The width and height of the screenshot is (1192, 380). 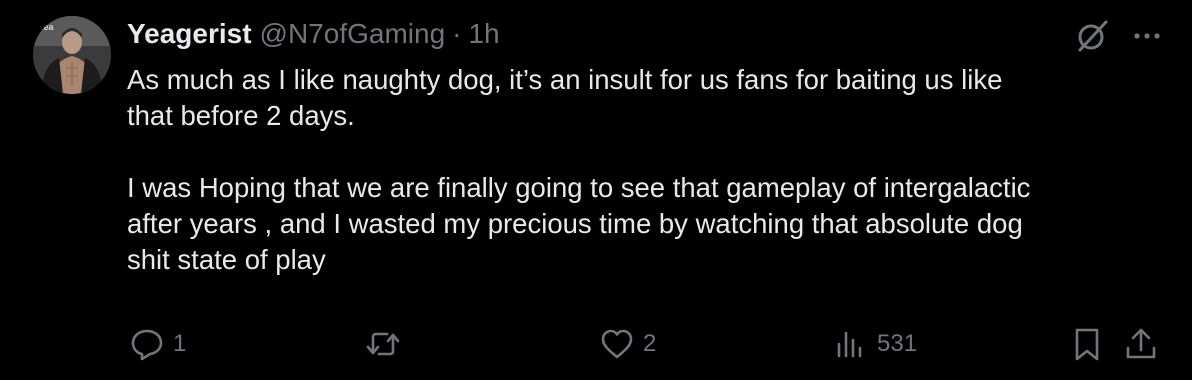 What do you see at coordinates (483, 34) in the screenshot?
I see `timestamp: 1h` at bounding box center [483, 34].